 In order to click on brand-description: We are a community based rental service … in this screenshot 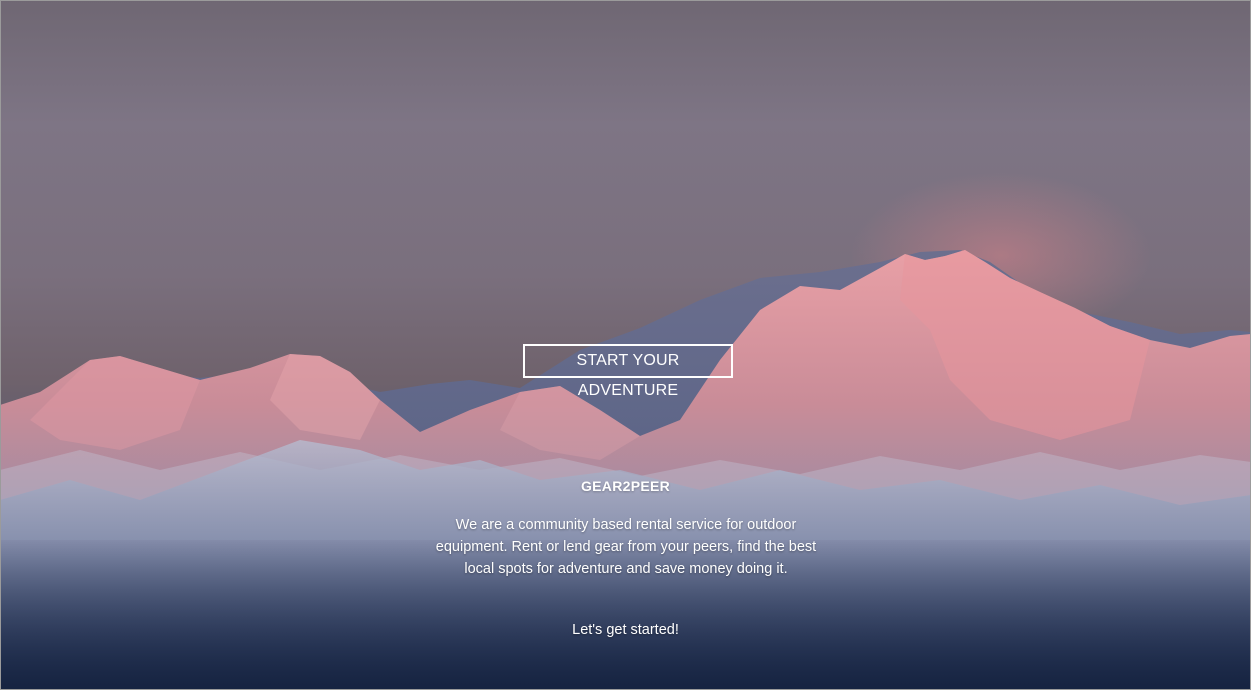, I will do `click(626, 547)`.